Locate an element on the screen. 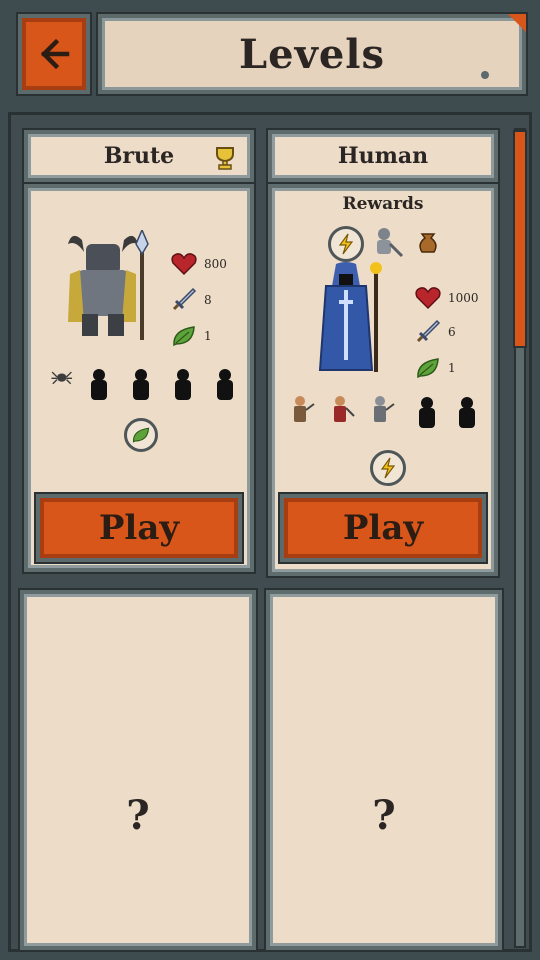 The width and height of the screenshot is (540, 960). page-title: Levels is located at coordinates (312, 54).